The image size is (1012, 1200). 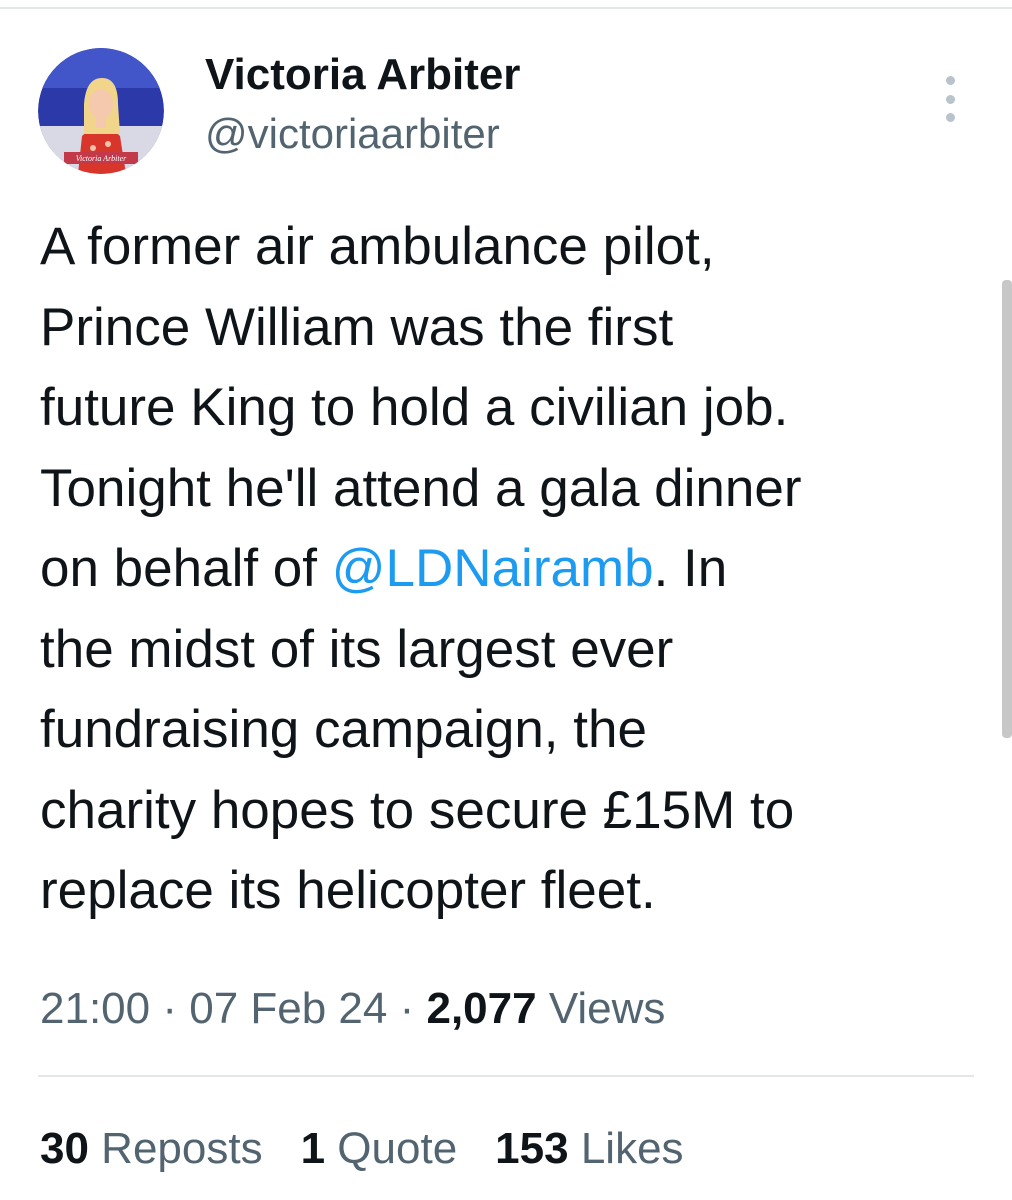 I want to click on tweet-line: Prince William was the first, so click(x=357, y=327).